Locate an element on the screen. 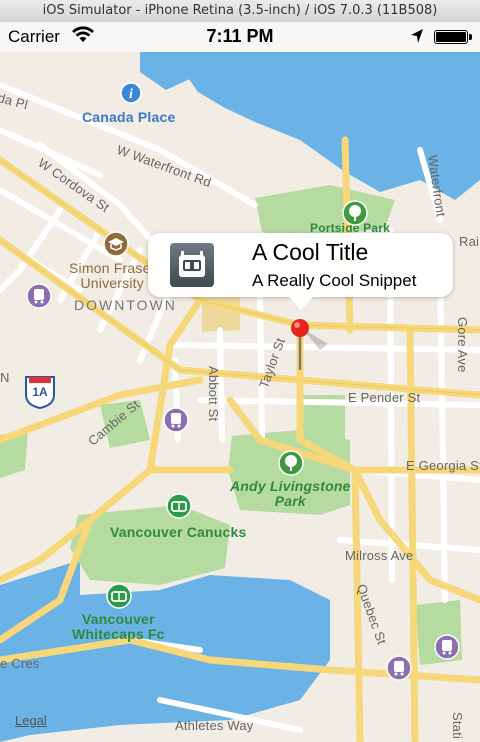 This screenshot has height=742, width=480. poi-andy-livingstone-line2: Park is located at coordinates (290, 501).